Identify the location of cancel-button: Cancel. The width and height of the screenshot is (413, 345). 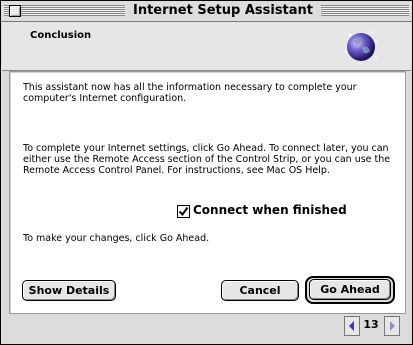
(260, 290).